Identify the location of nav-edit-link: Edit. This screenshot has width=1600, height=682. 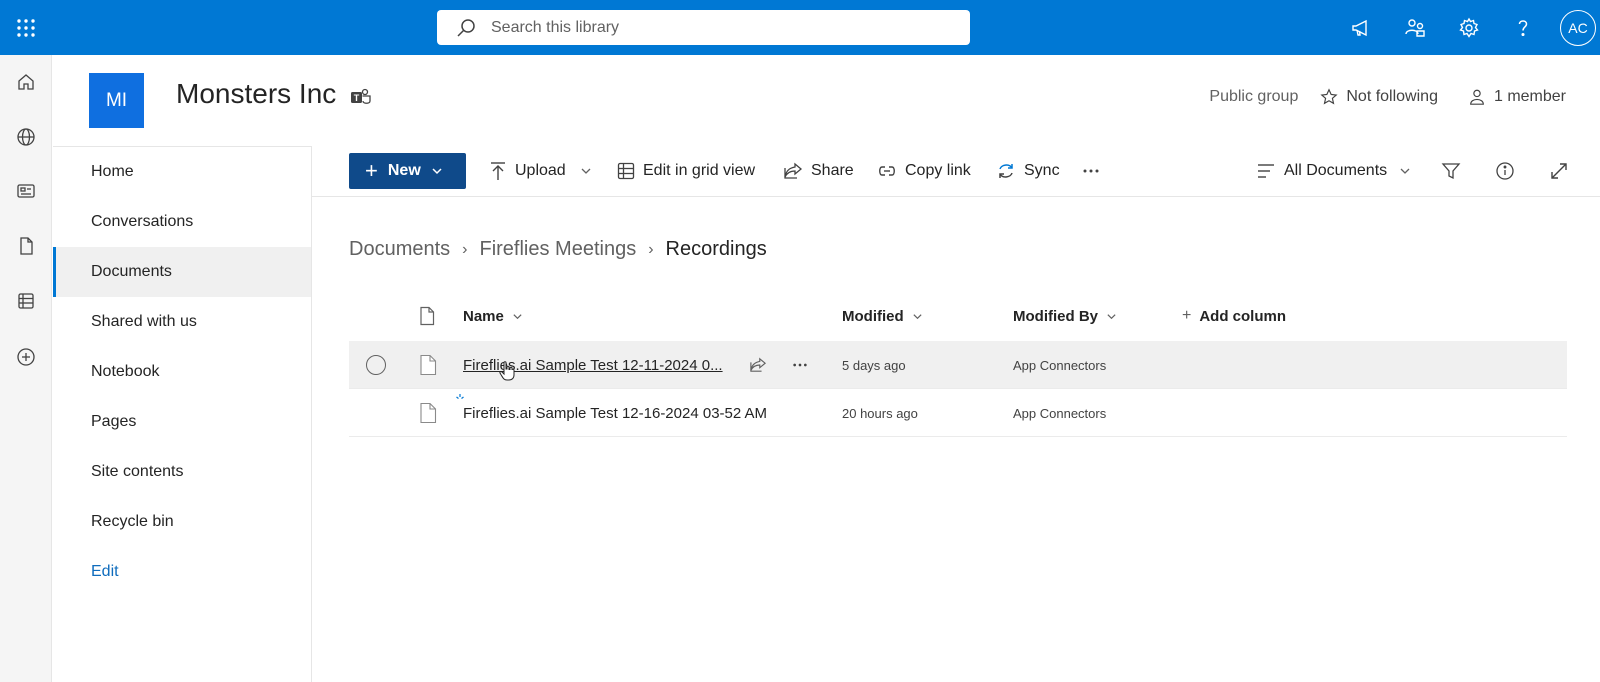
(182, 572).